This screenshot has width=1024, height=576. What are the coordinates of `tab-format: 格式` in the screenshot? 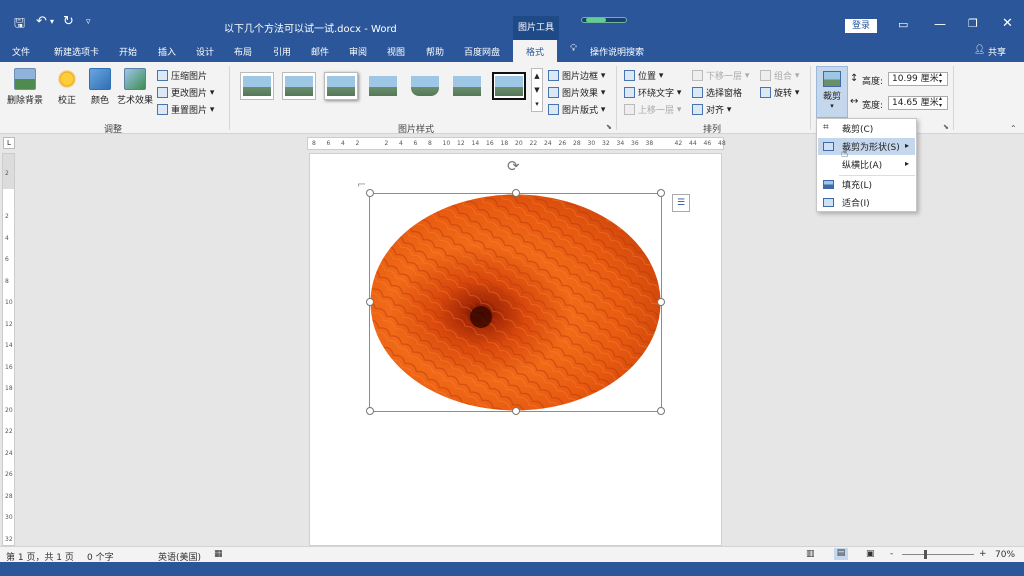 It's located at (535, 51).